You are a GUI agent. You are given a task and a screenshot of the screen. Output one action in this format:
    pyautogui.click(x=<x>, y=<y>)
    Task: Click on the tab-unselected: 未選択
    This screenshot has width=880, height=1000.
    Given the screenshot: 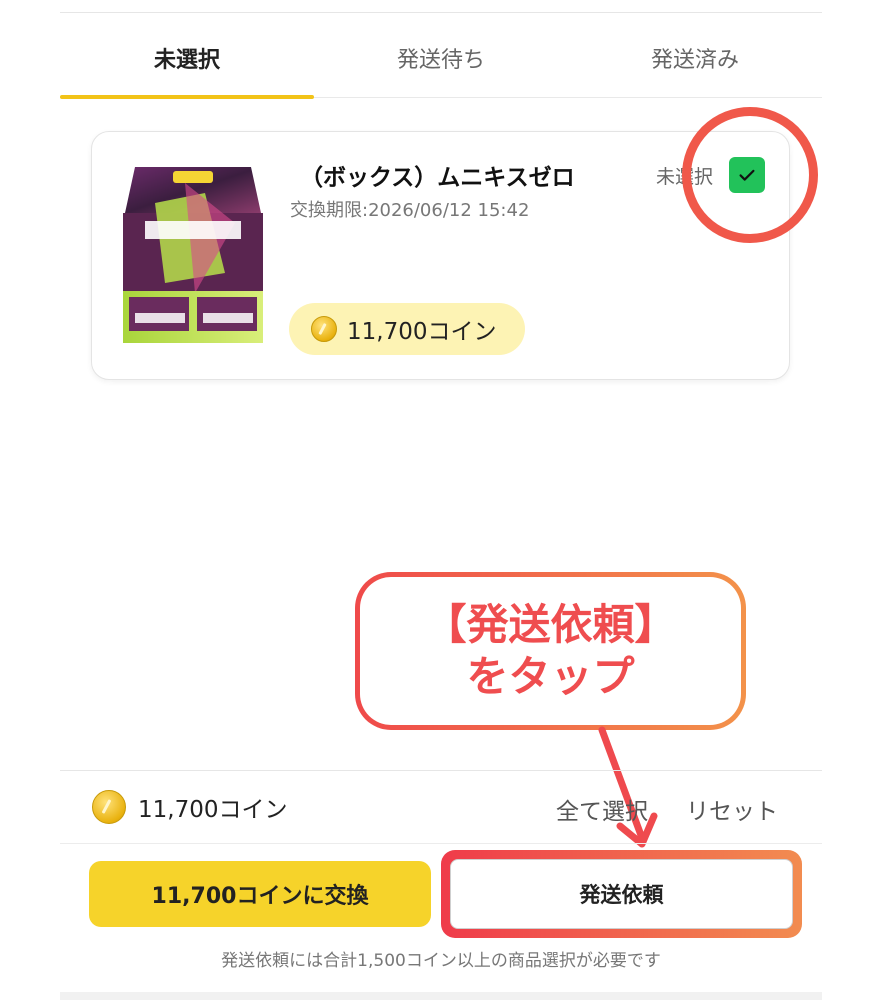 What is the action you would take?
    pyautogui.click(x=187, y=62)
    